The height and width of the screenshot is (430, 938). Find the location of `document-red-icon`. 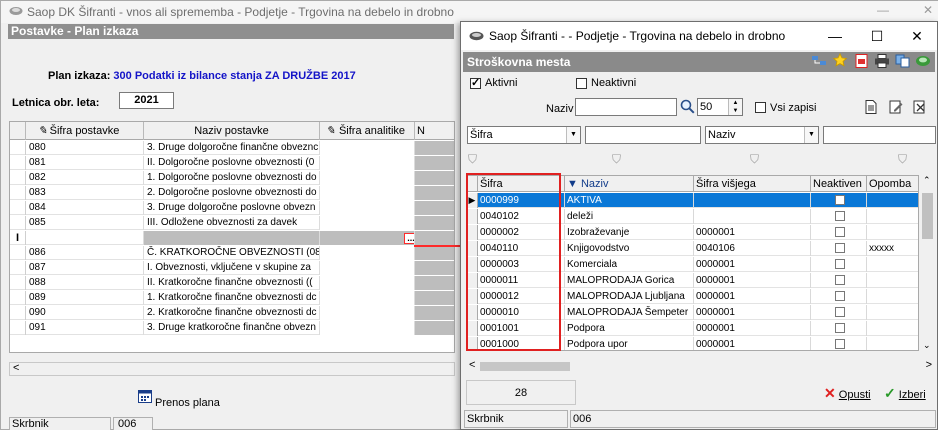

document-red-icon is located at coordinates (862, 61).